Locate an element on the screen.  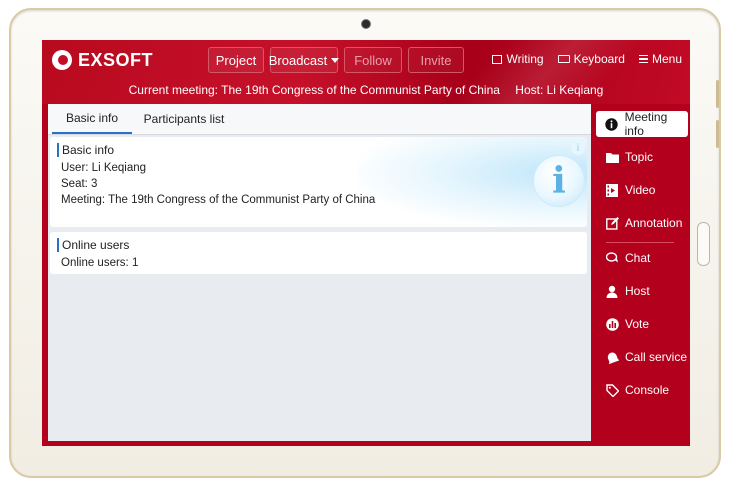
user-text: User: Li Keqiang is located at coordinates (104, 168).